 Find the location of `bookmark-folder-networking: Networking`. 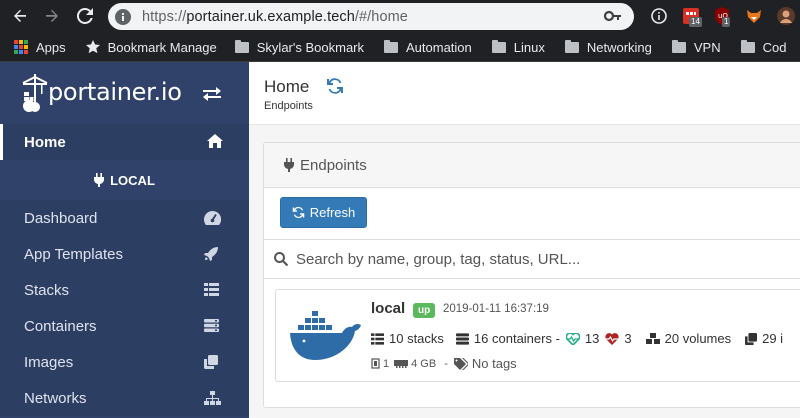

bookmark-folder-networking: Networking is located at coordinates (608, 47).